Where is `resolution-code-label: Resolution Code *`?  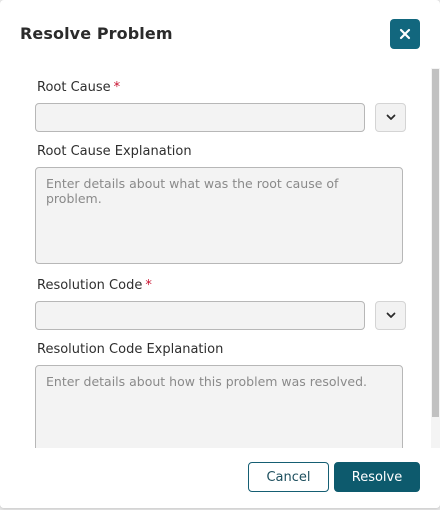
resolution-code-label: Resolution Code * is located at coordinates (94, 285).